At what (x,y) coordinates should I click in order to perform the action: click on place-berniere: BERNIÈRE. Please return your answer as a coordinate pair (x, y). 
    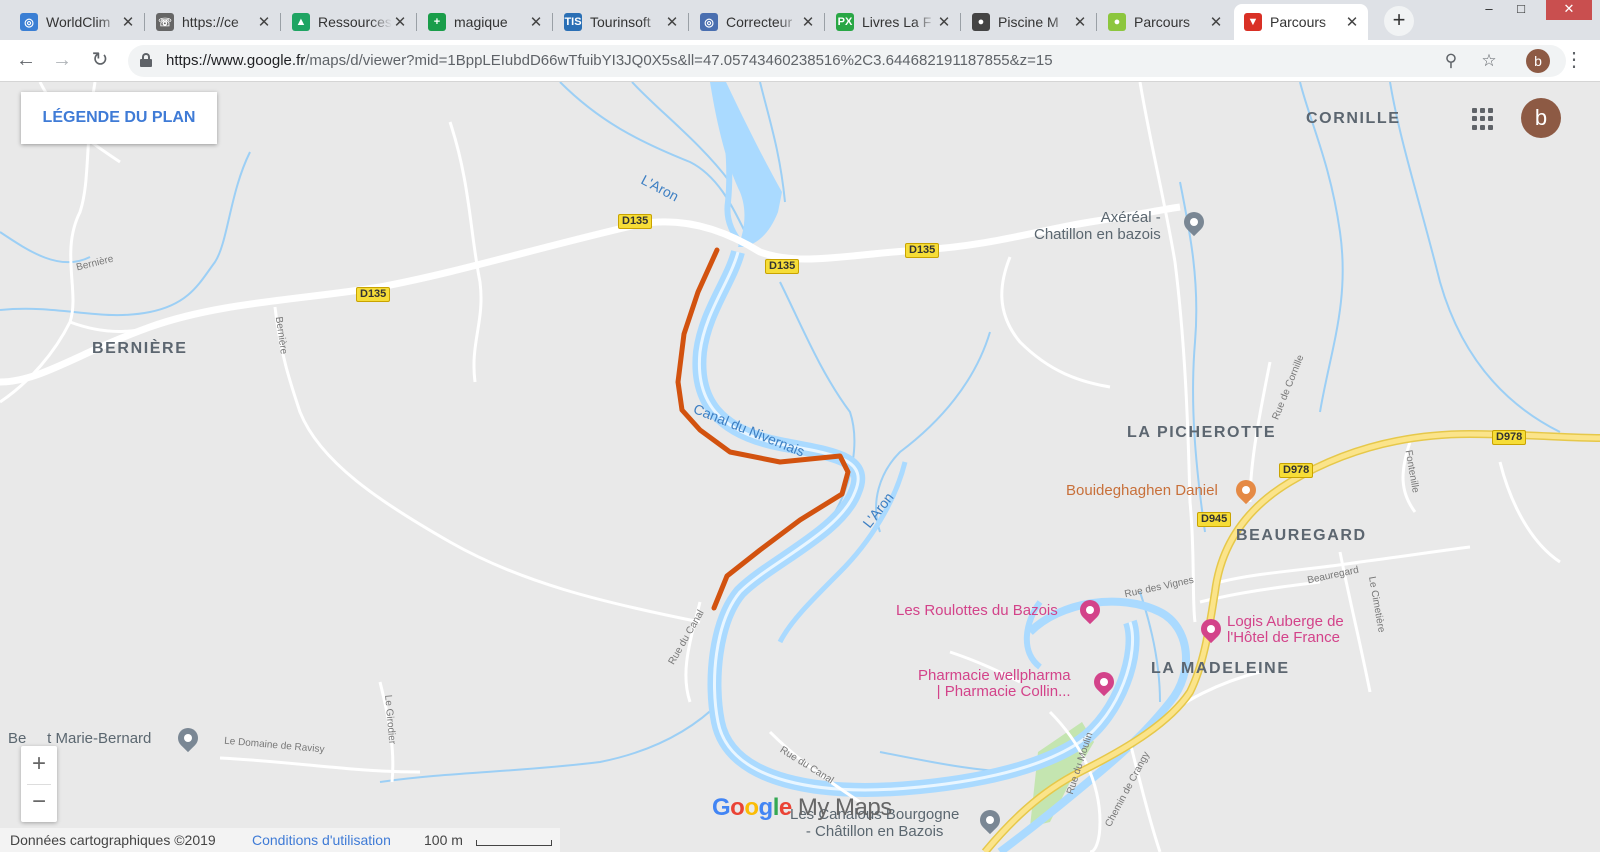
    Looking at the image, I should click on (140, 348).